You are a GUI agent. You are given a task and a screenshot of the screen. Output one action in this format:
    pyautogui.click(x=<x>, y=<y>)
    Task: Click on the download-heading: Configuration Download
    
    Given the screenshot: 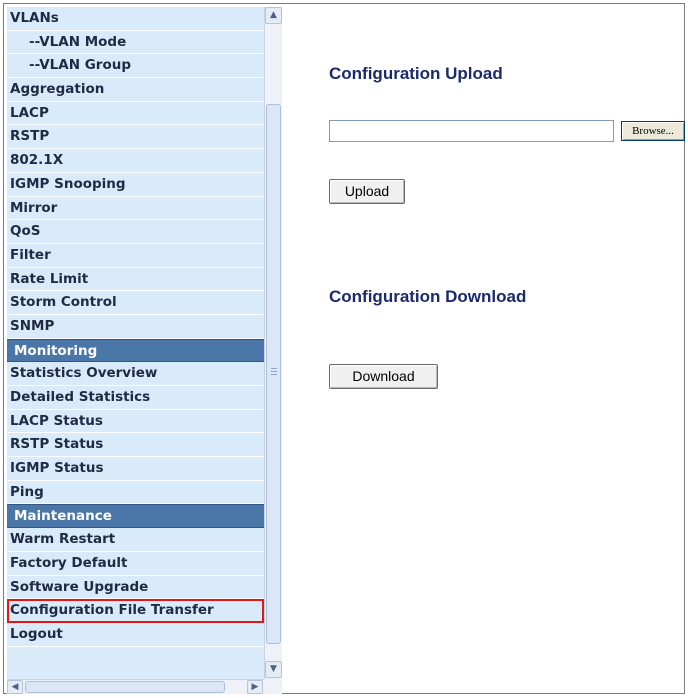 What is the action you would take?
    pyautogui.click(x=428, y=296)
    